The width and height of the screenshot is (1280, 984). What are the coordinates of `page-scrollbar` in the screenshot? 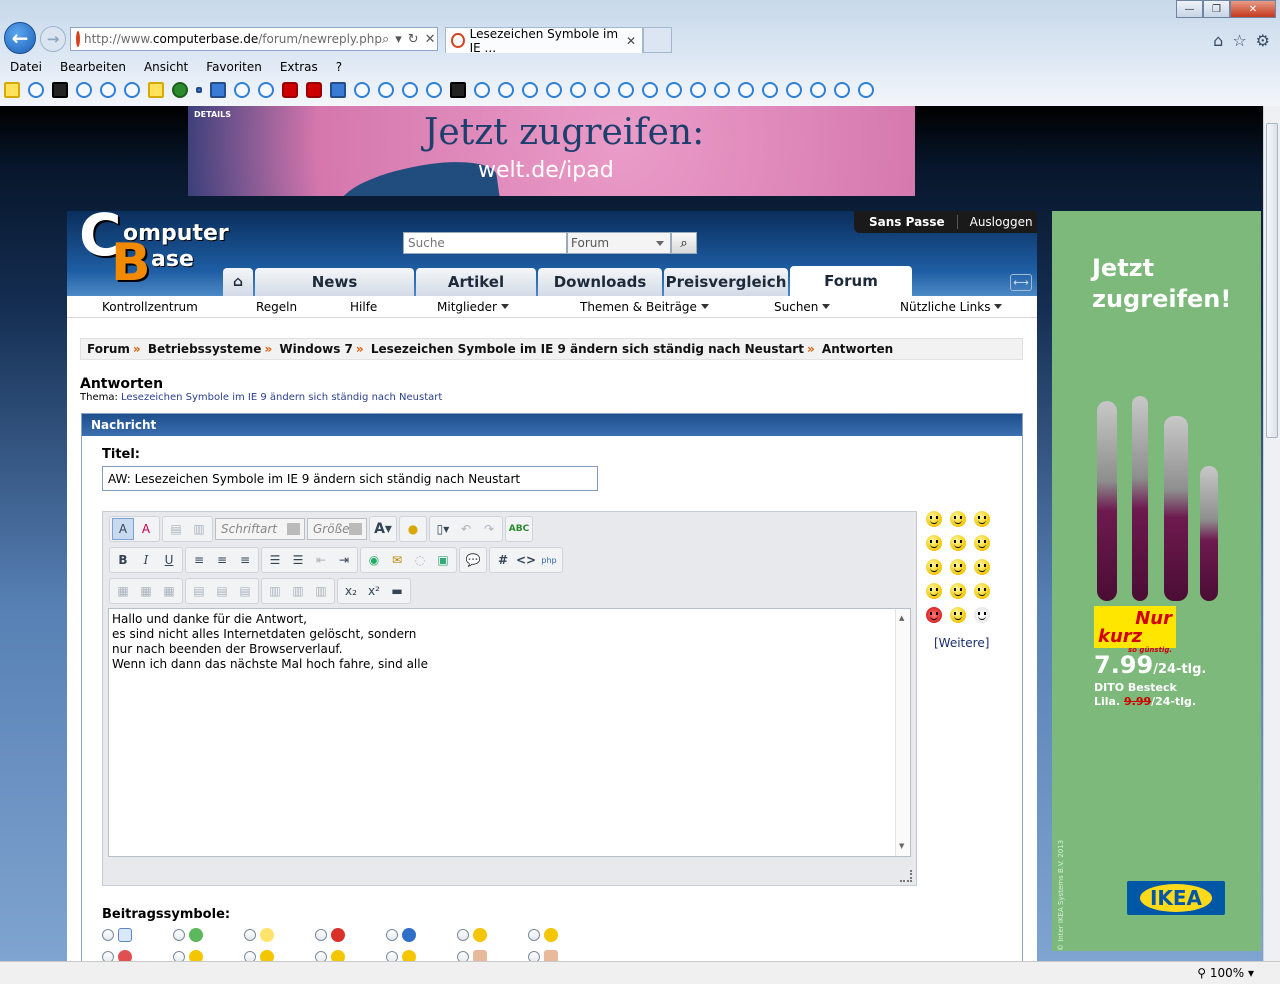 It's located at (1271, 533).